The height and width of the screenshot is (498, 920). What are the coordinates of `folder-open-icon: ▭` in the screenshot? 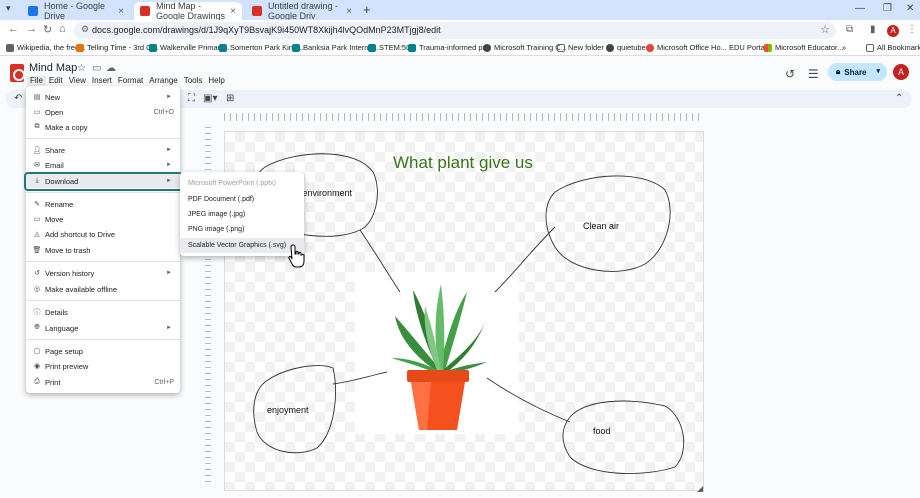 It's located at (37, 112).